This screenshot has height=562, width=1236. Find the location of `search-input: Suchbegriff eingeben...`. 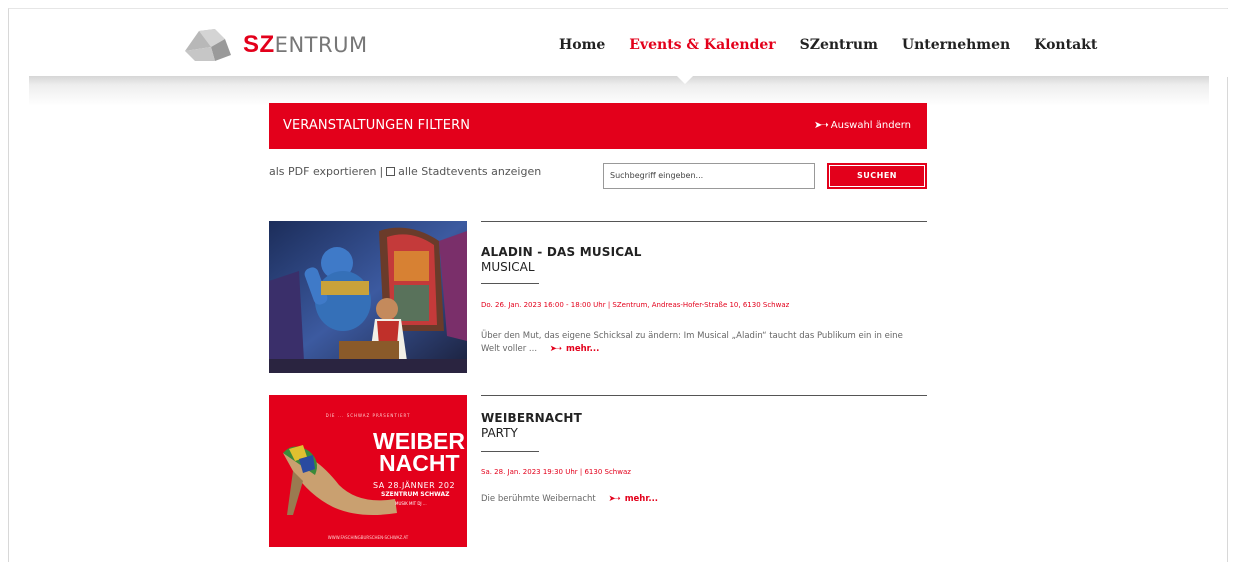

search-input: Suchbegriff eingeben... is located at coordinates (709, 176).